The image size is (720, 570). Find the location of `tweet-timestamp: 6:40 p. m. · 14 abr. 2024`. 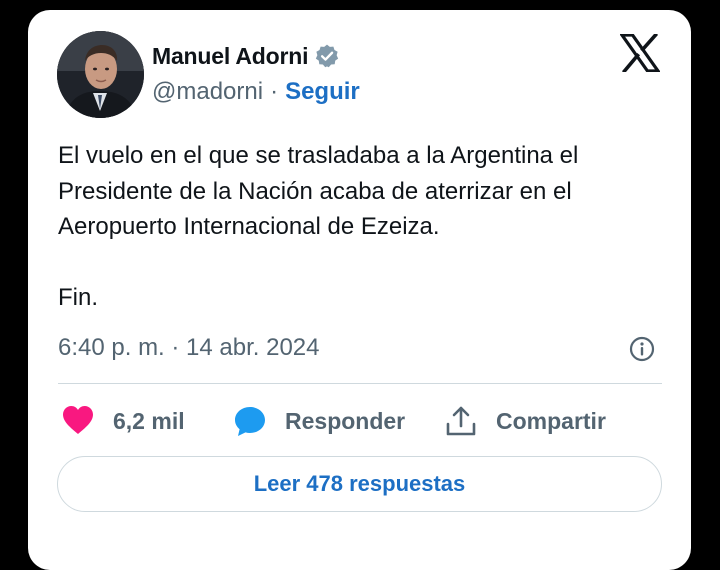

tweet-timestamp: 6:40 p. m. · 14 abr. 2024 is located at coordinates (189, 348).